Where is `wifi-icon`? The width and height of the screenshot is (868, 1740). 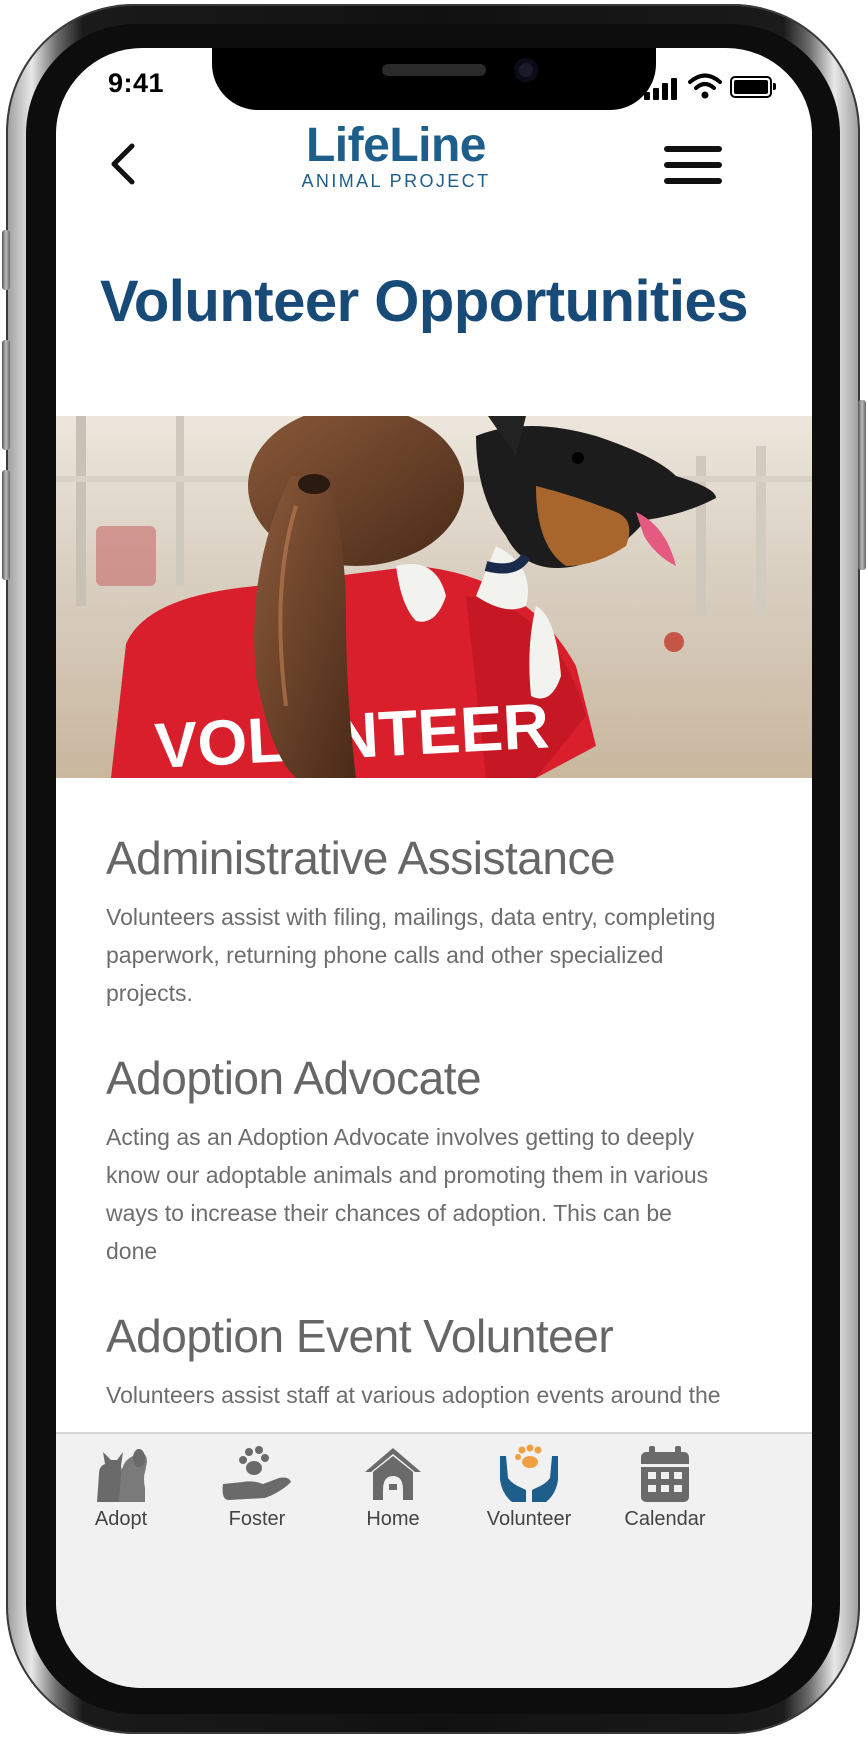
wifi-icon is located at coordinates (705, 86).